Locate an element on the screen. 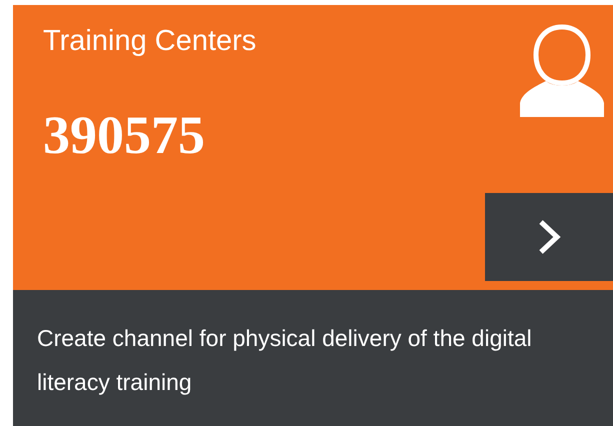 This screenshot has height=426, width=613. card-description: Create channel for physical delivery of the digital literacy training is located at coordinates (285, 360).